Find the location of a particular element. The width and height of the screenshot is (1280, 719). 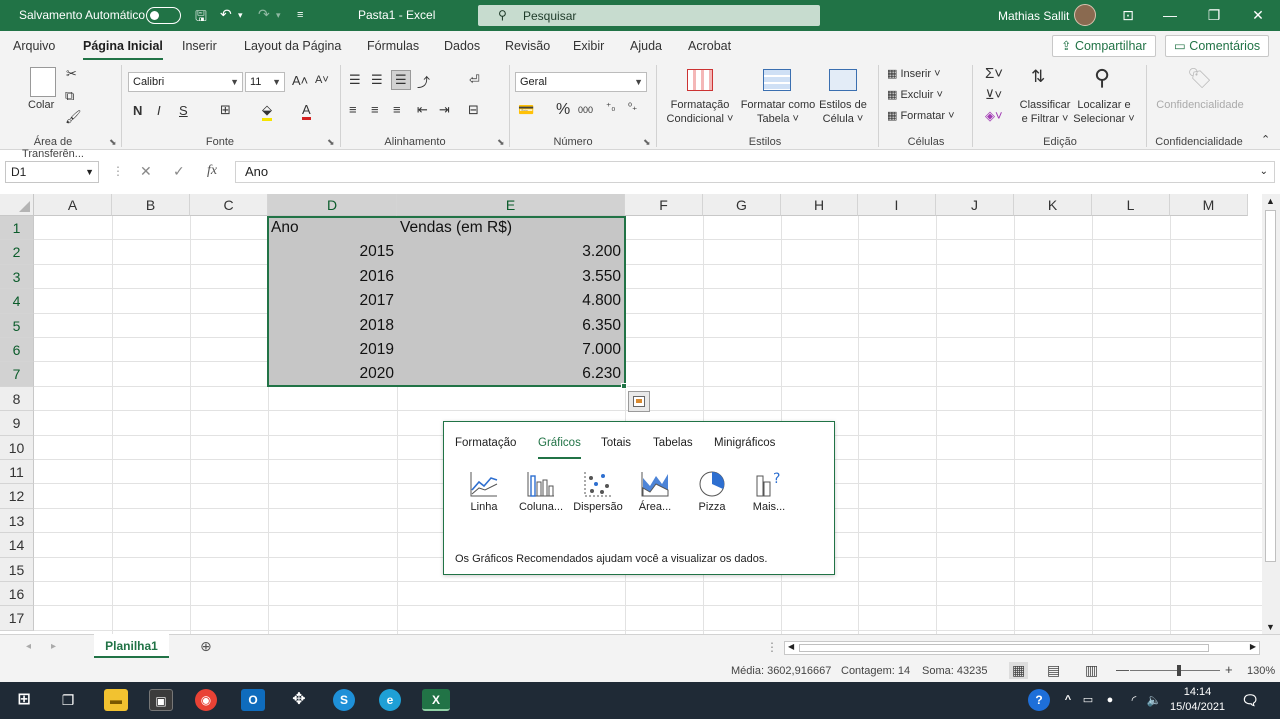

excel-taskbar-icon: X is located at coordinates (436, 700).